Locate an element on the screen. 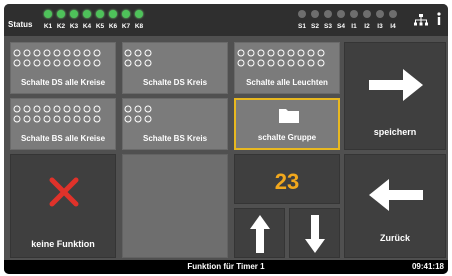  bottom-bar: Funktion für Timer 1 09:41:18 is located at coordinates (226, 267).